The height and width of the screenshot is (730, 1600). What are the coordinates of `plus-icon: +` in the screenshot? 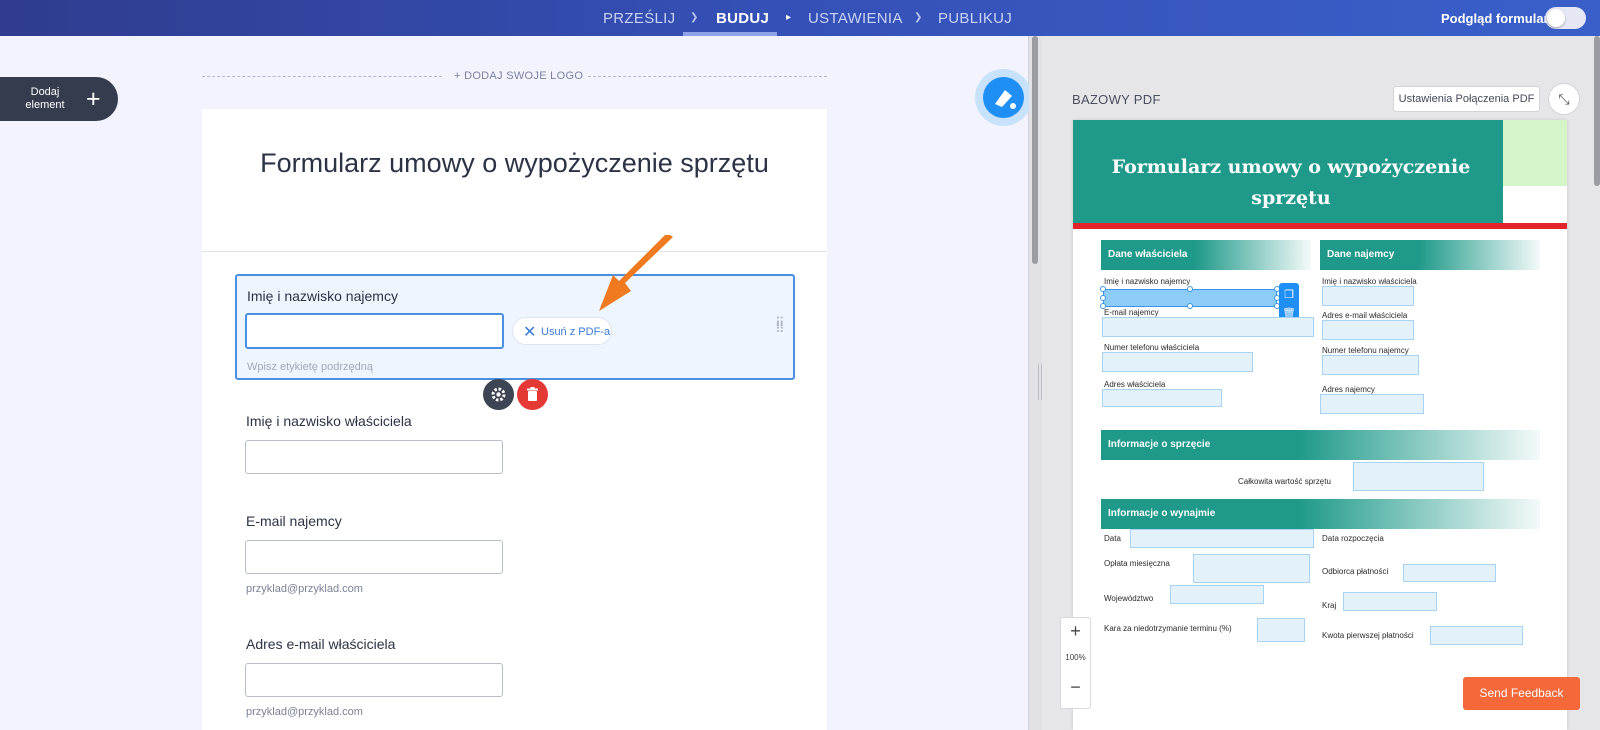 It's located at (93, 99).